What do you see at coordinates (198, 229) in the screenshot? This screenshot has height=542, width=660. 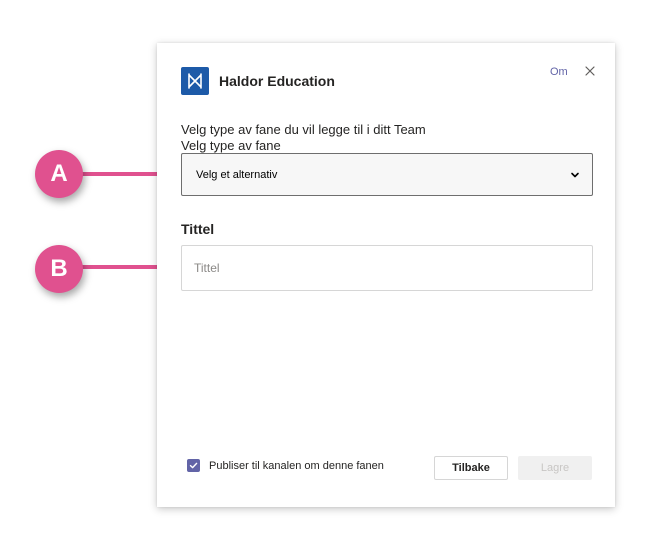 I see `title-heading: Tittel` at bounding box center [198, 229].